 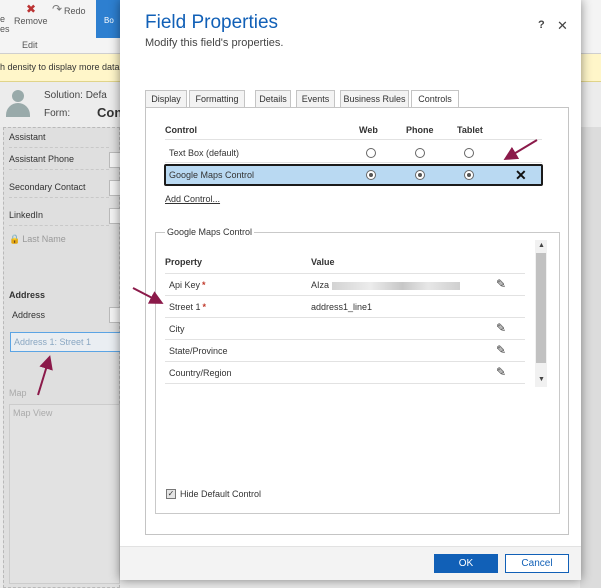 What do you see at coordinates (184, 262) in the screenshot?
I see `column-header-property: Property` at bounding box center [184, 262].